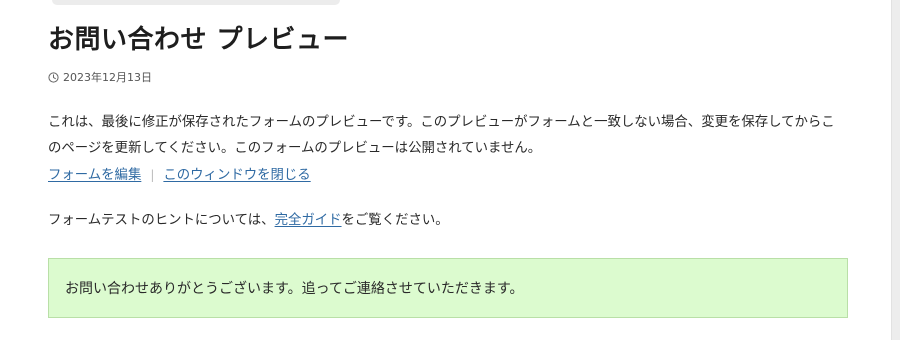 This screenshot has width=900, height=340. I want to click on confirmation-message: お問い合わせありがとうございます。追ってご連絡させていただきます。, so click(294, 289).